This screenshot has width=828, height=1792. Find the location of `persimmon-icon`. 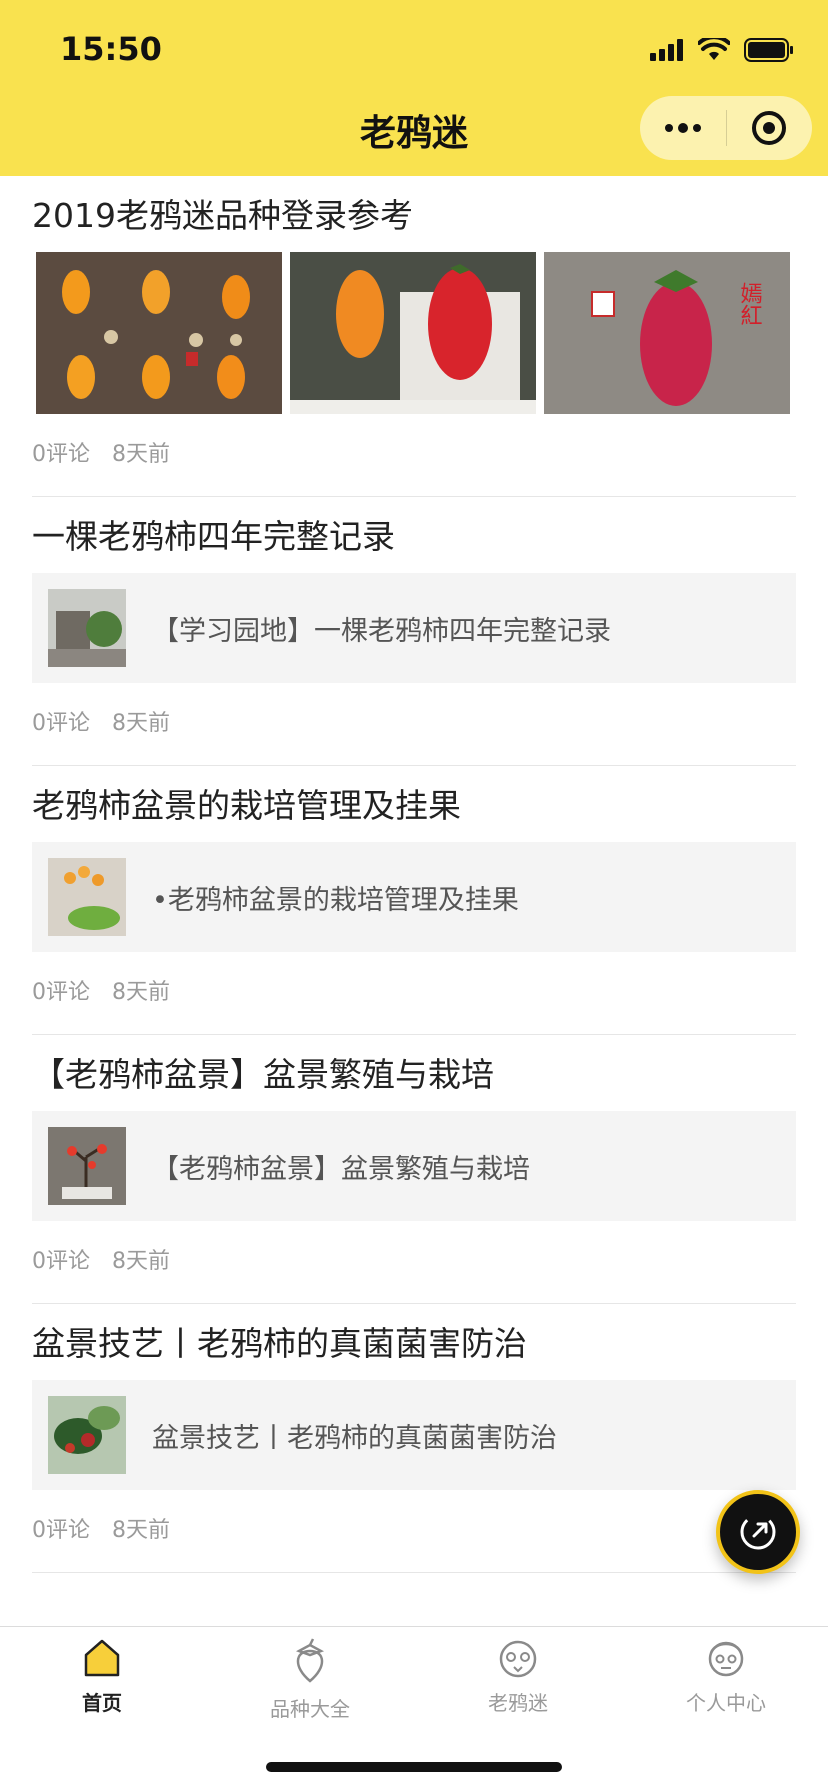

persimmon-icon is located at coordinates (310, 1660).